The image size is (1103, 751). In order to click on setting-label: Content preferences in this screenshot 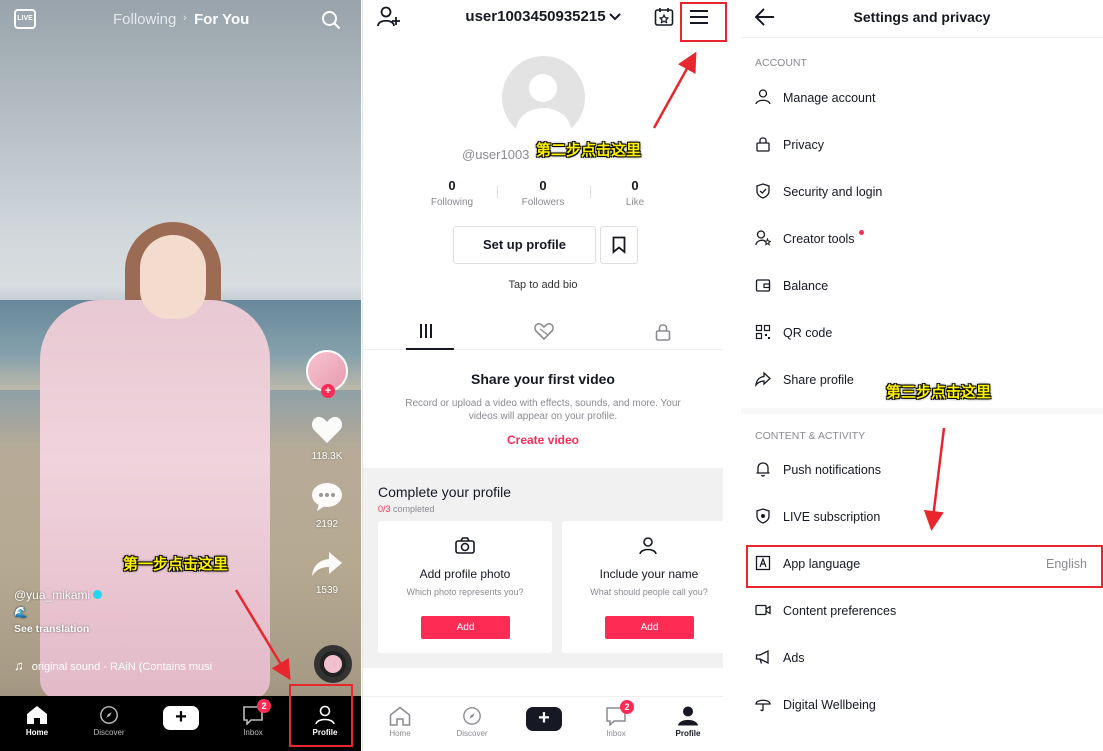, I will do `click(840, 611)`.